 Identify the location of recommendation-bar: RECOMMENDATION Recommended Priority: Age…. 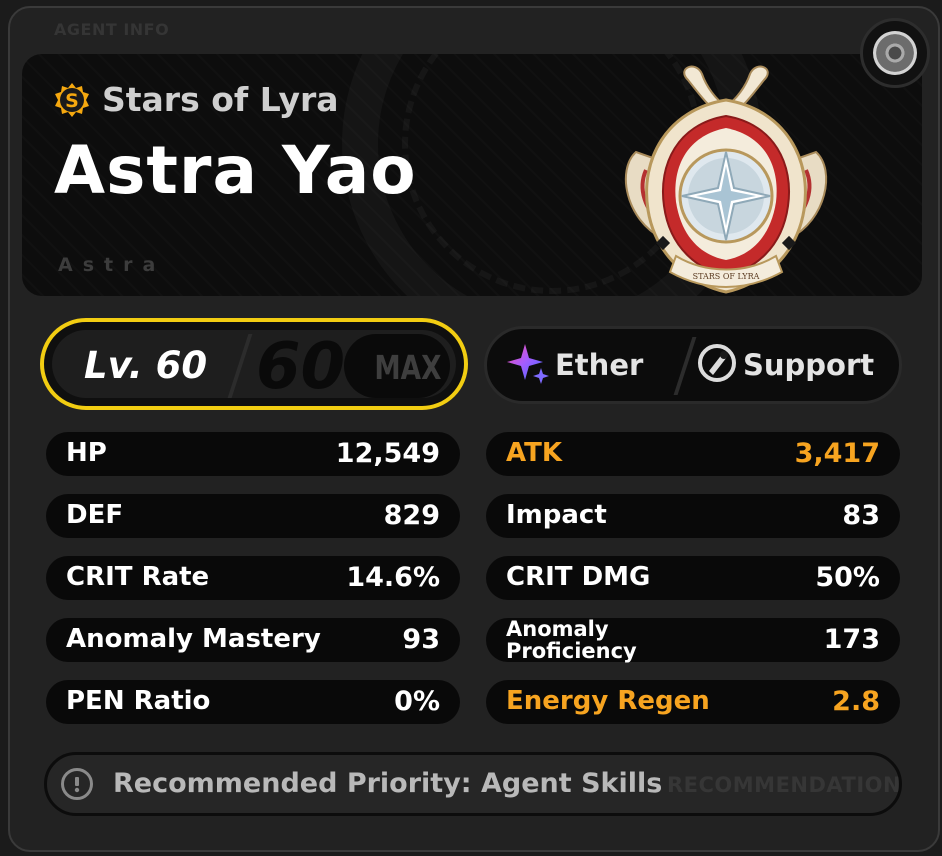
(473, 784).